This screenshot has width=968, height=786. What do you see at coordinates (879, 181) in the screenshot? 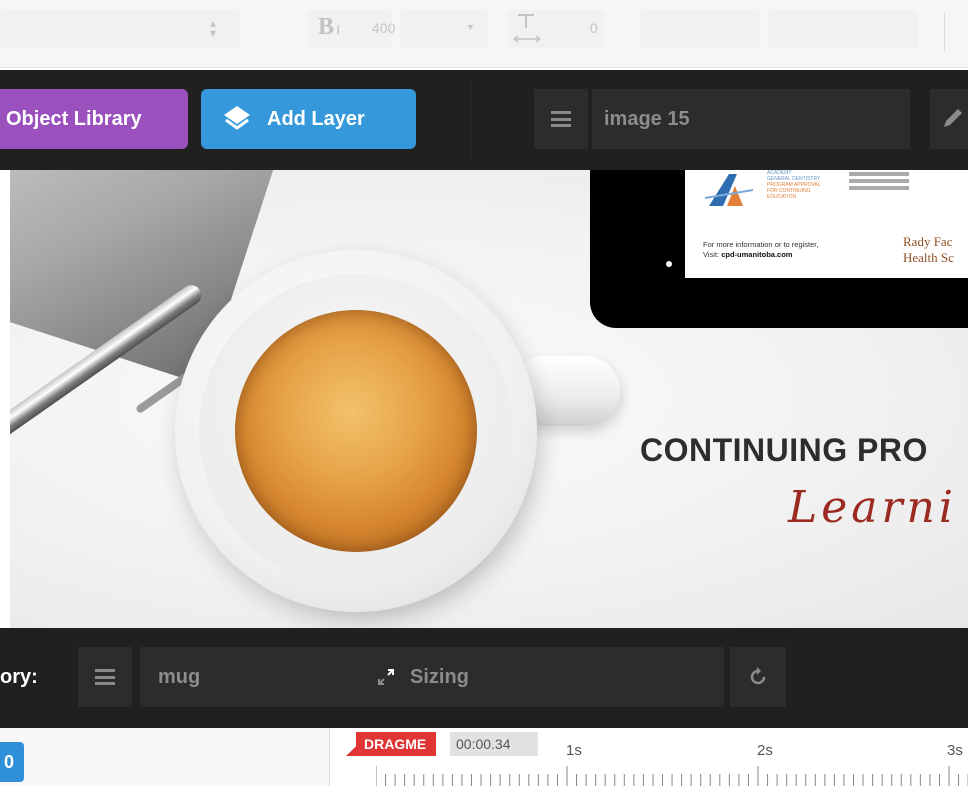
I see `approval-text` at bounding box center [879, 181].